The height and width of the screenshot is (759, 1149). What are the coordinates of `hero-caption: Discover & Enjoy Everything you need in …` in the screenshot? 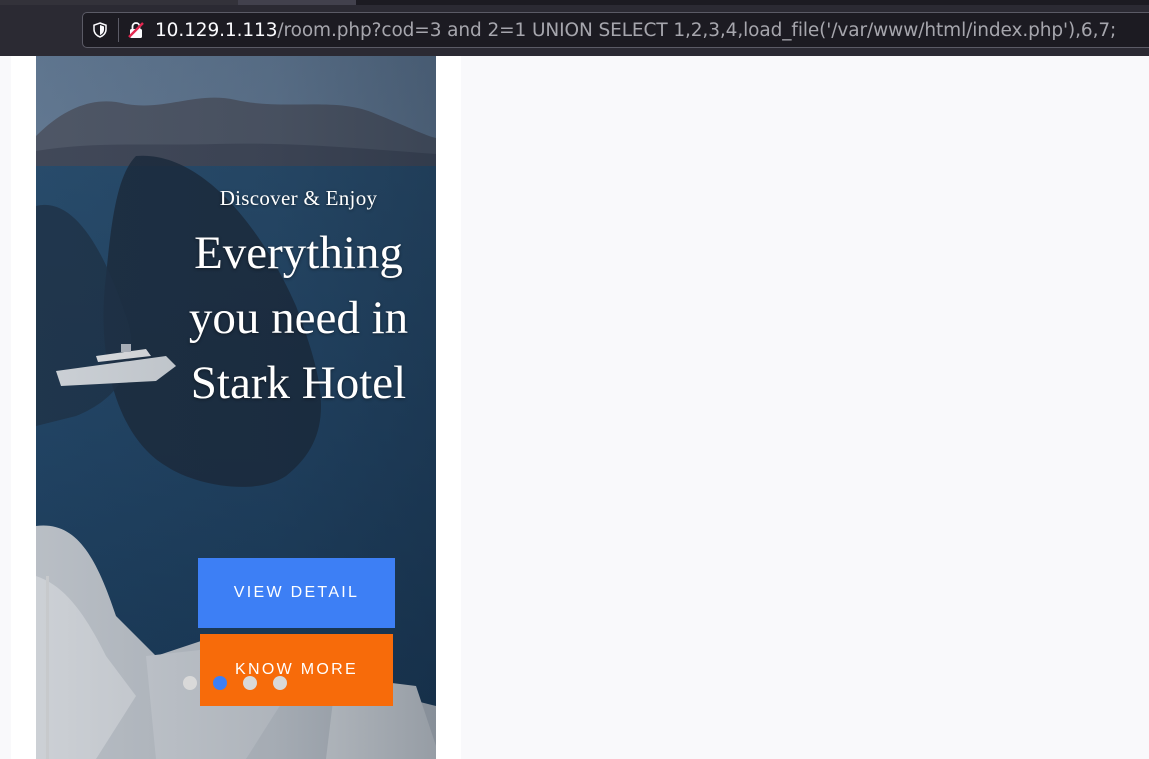 It's located at (298, 301).